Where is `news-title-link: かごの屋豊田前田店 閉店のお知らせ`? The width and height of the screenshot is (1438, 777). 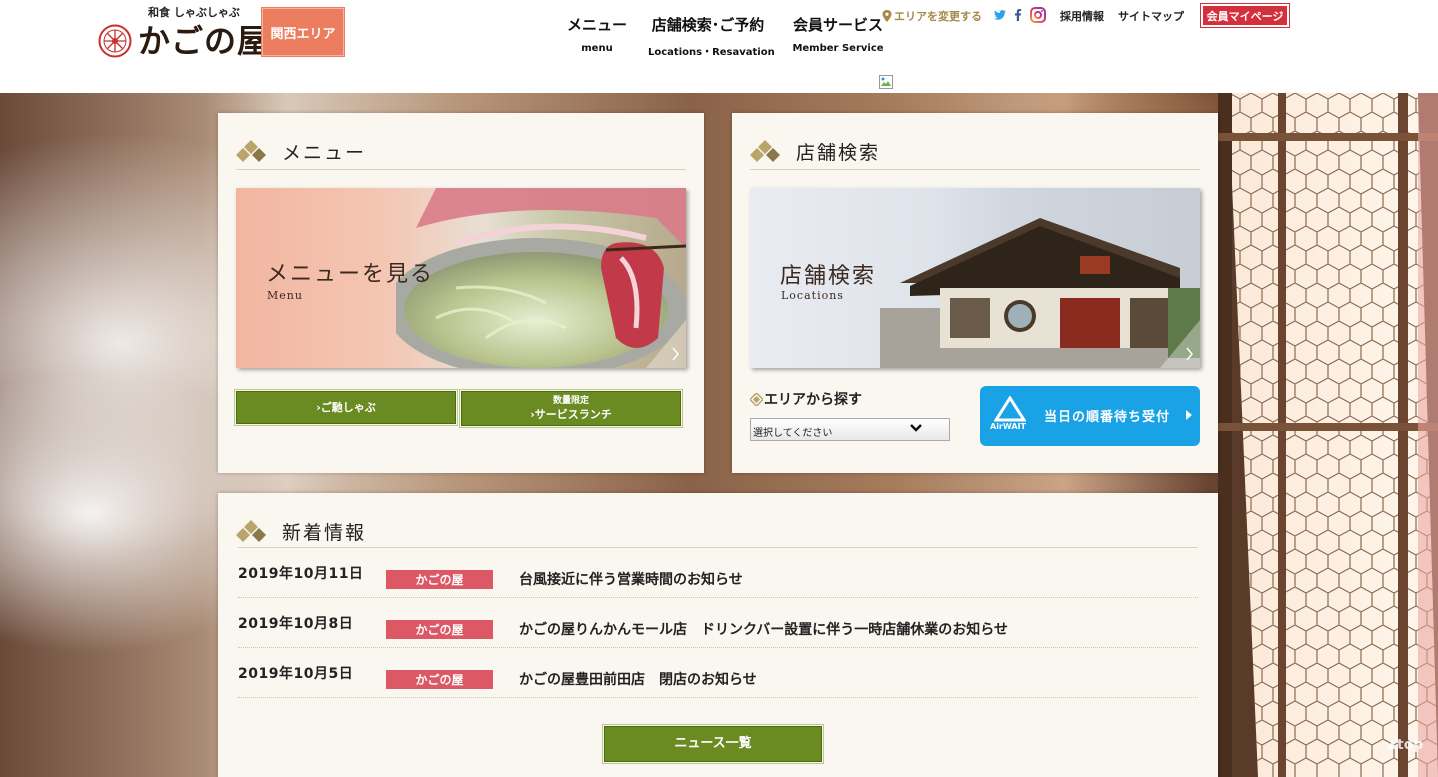
news-title-link: かごの屋豊田前田店 閉店のお知らせ is located at coordinates (638, 679).